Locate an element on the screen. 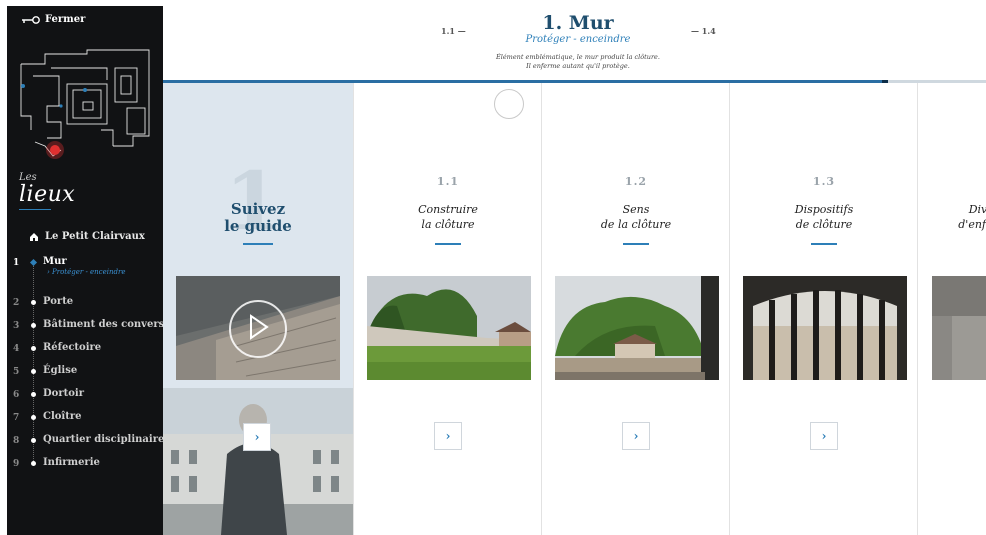  lieux-underline is located at coordinates (35, 209).